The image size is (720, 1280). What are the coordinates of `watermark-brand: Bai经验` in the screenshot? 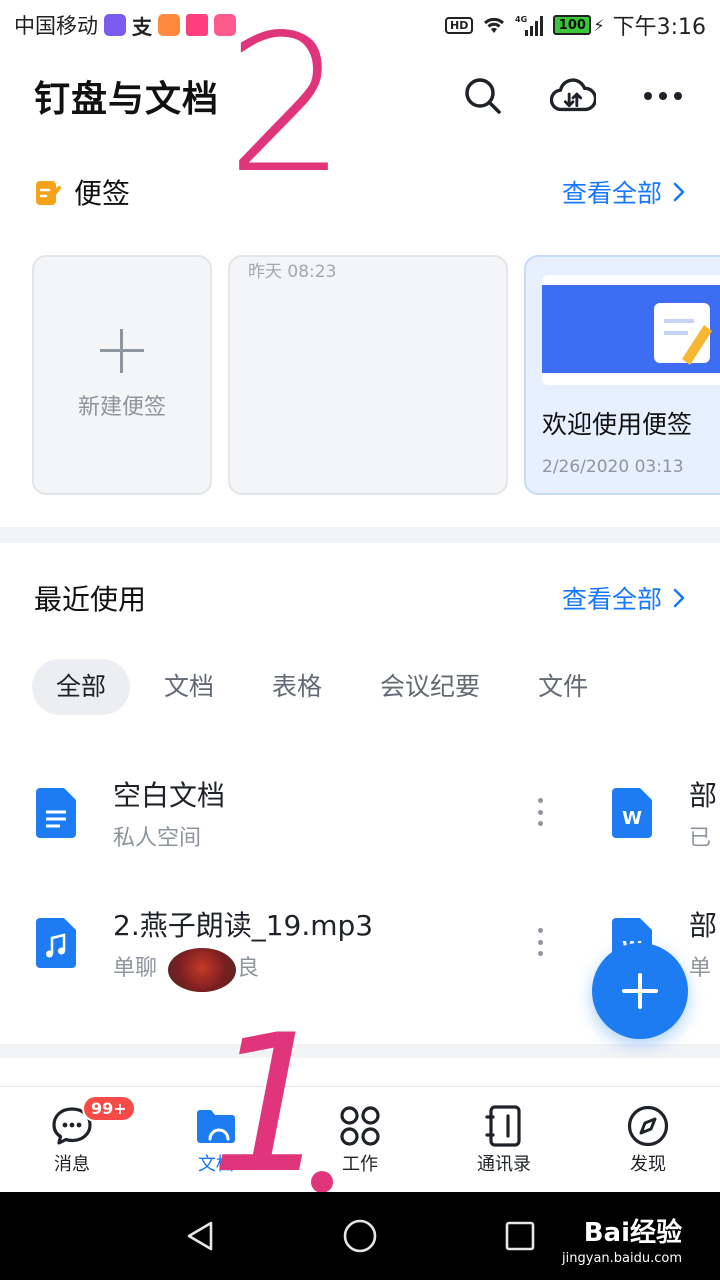 It's located at (632, 1233).